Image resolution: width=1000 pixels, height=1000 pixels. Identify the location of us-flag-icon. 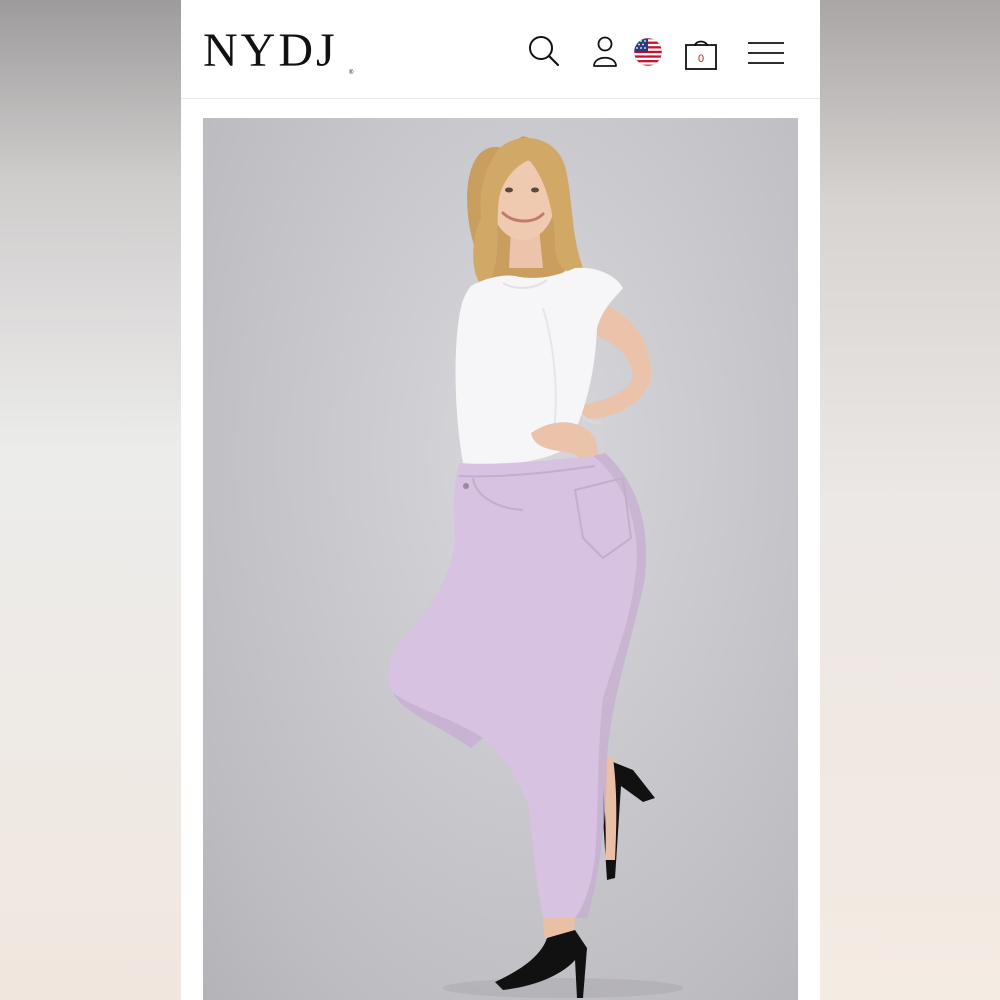
(648, 52).